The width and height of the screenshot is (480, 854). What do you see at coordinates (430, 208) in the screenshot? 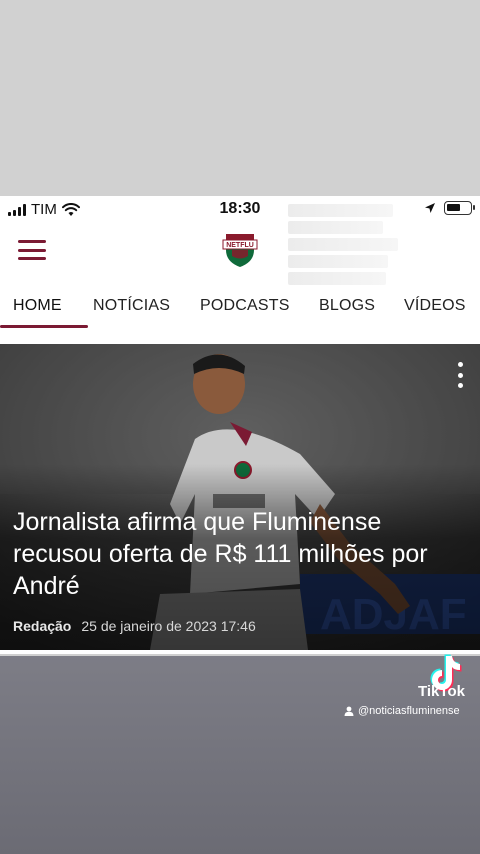
I see `location-arrow-icon` at bounding box center [430, 208].